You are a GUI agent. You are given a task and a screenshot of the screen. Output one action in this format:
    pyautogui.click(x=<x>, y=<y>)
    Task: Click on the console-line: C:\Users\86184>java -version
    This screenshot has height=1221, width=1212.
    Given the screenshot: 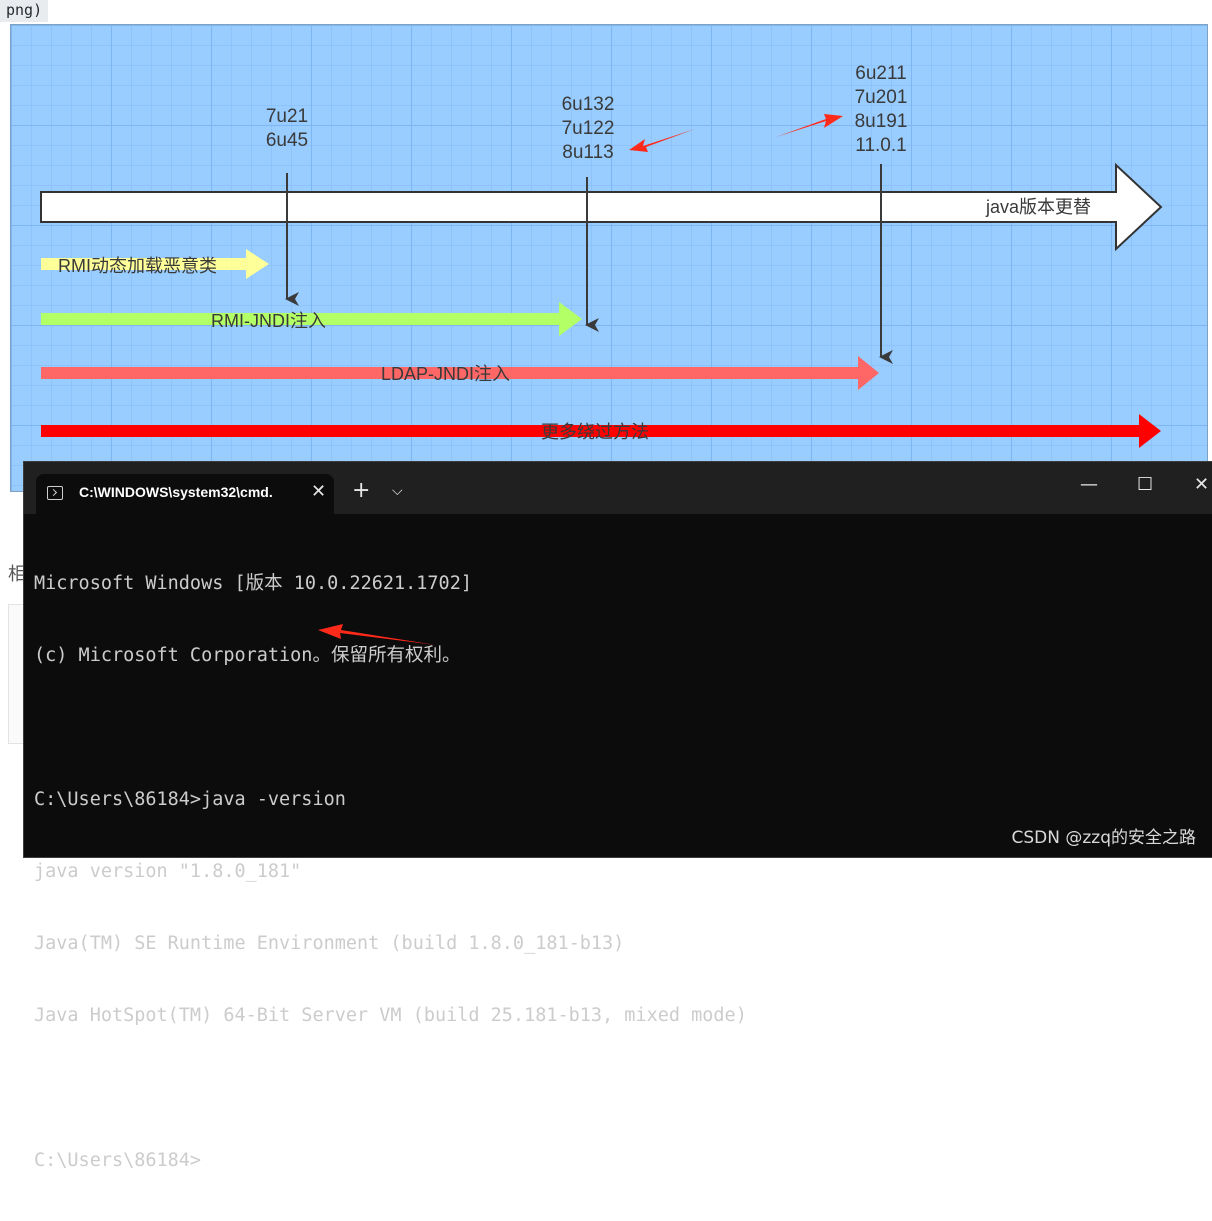 What is the action you would take?
    pyautogui.click(x=190, y=799)
    